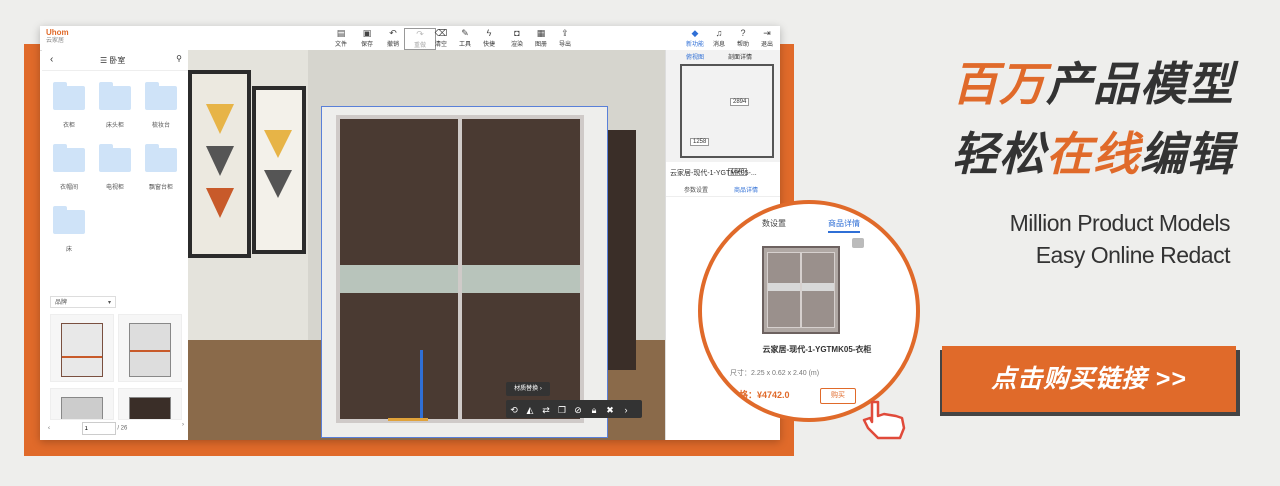  What do you see at coordinates (51, 59) in the screenshot?
I see `back-icon: ‹` at bounding box center [51, 59].